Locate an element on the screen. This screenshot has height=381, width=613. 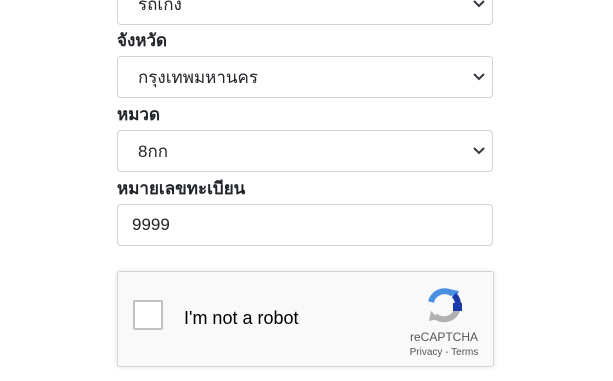
province-select: กรุงเทพมหานคร is located at coordinates (305, 77).